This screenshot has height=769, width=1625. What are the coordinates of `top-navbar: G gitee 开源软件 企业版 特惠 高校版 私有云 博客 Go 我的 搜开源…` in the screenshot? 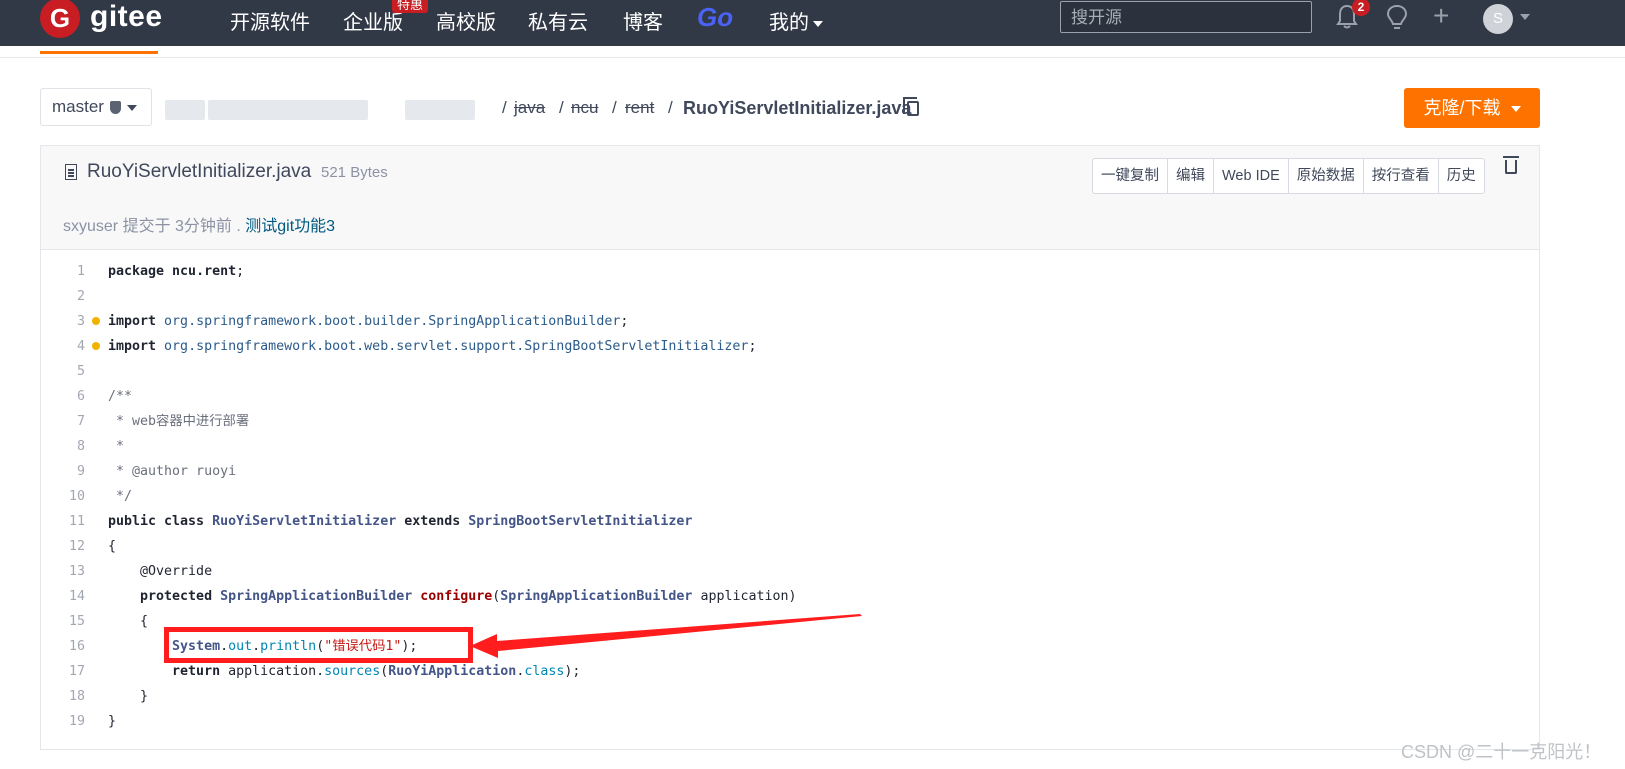 It's located at (812, 23).